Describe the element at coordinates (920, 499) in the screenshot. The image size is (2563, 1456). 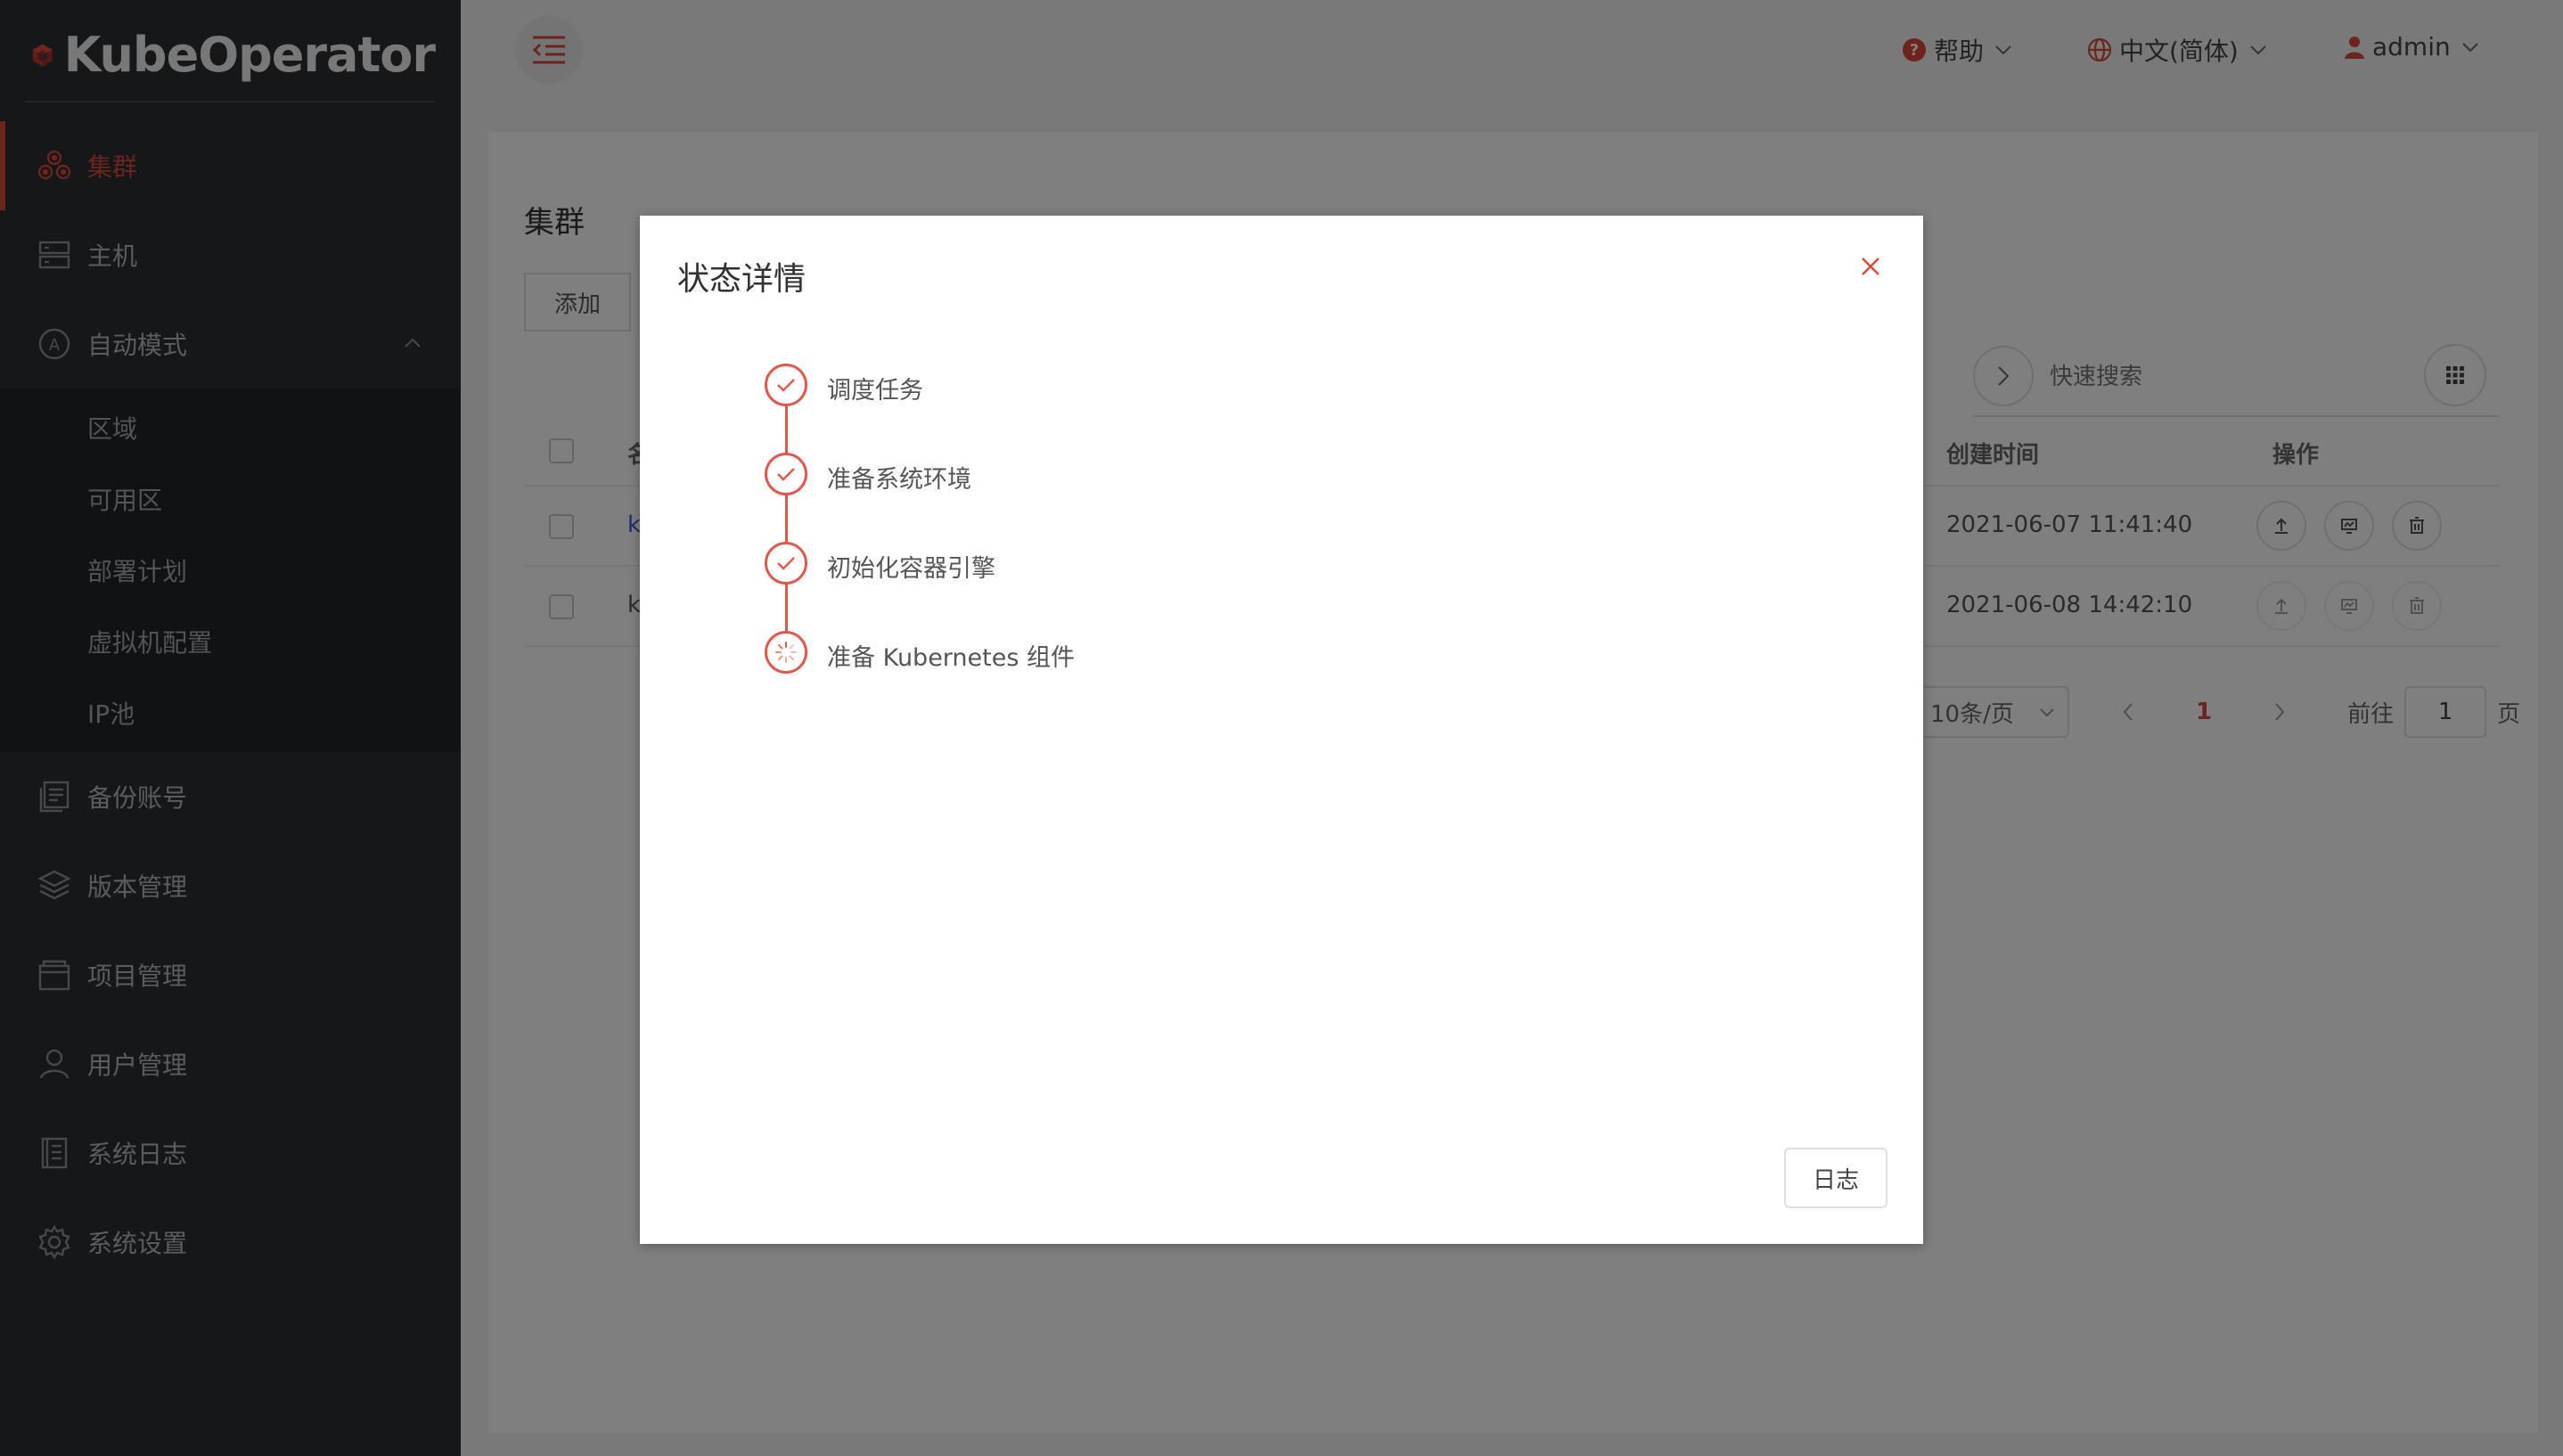
I see `step-item: 准备系统环境` at that location.